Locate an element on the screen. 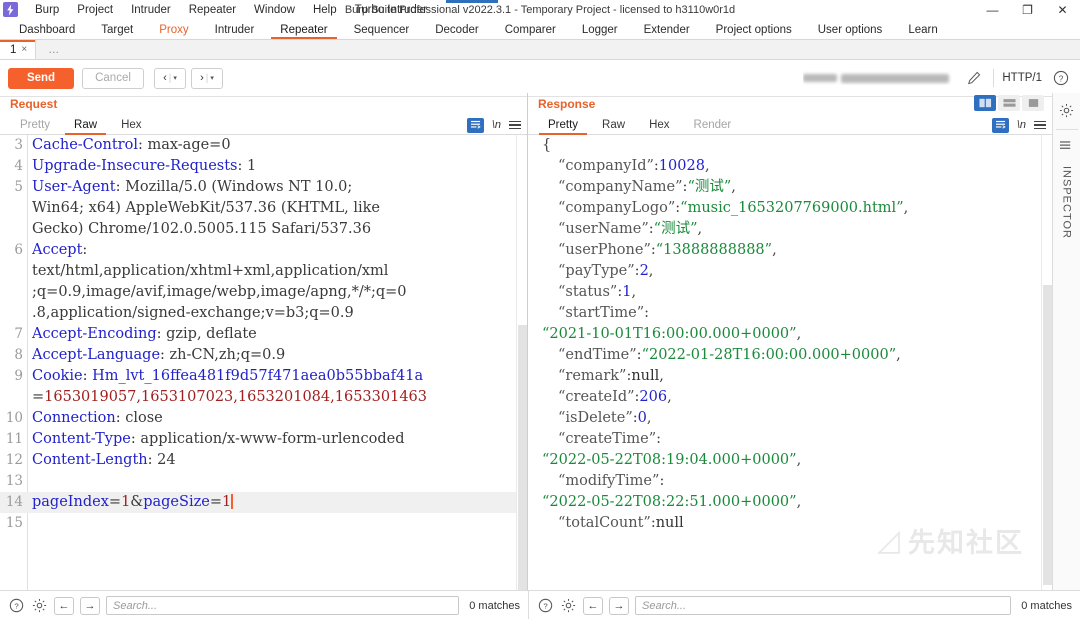 This screenshot has width=1080, height=619. layout-split-vertical-icon is located at coordinates (985, 103).